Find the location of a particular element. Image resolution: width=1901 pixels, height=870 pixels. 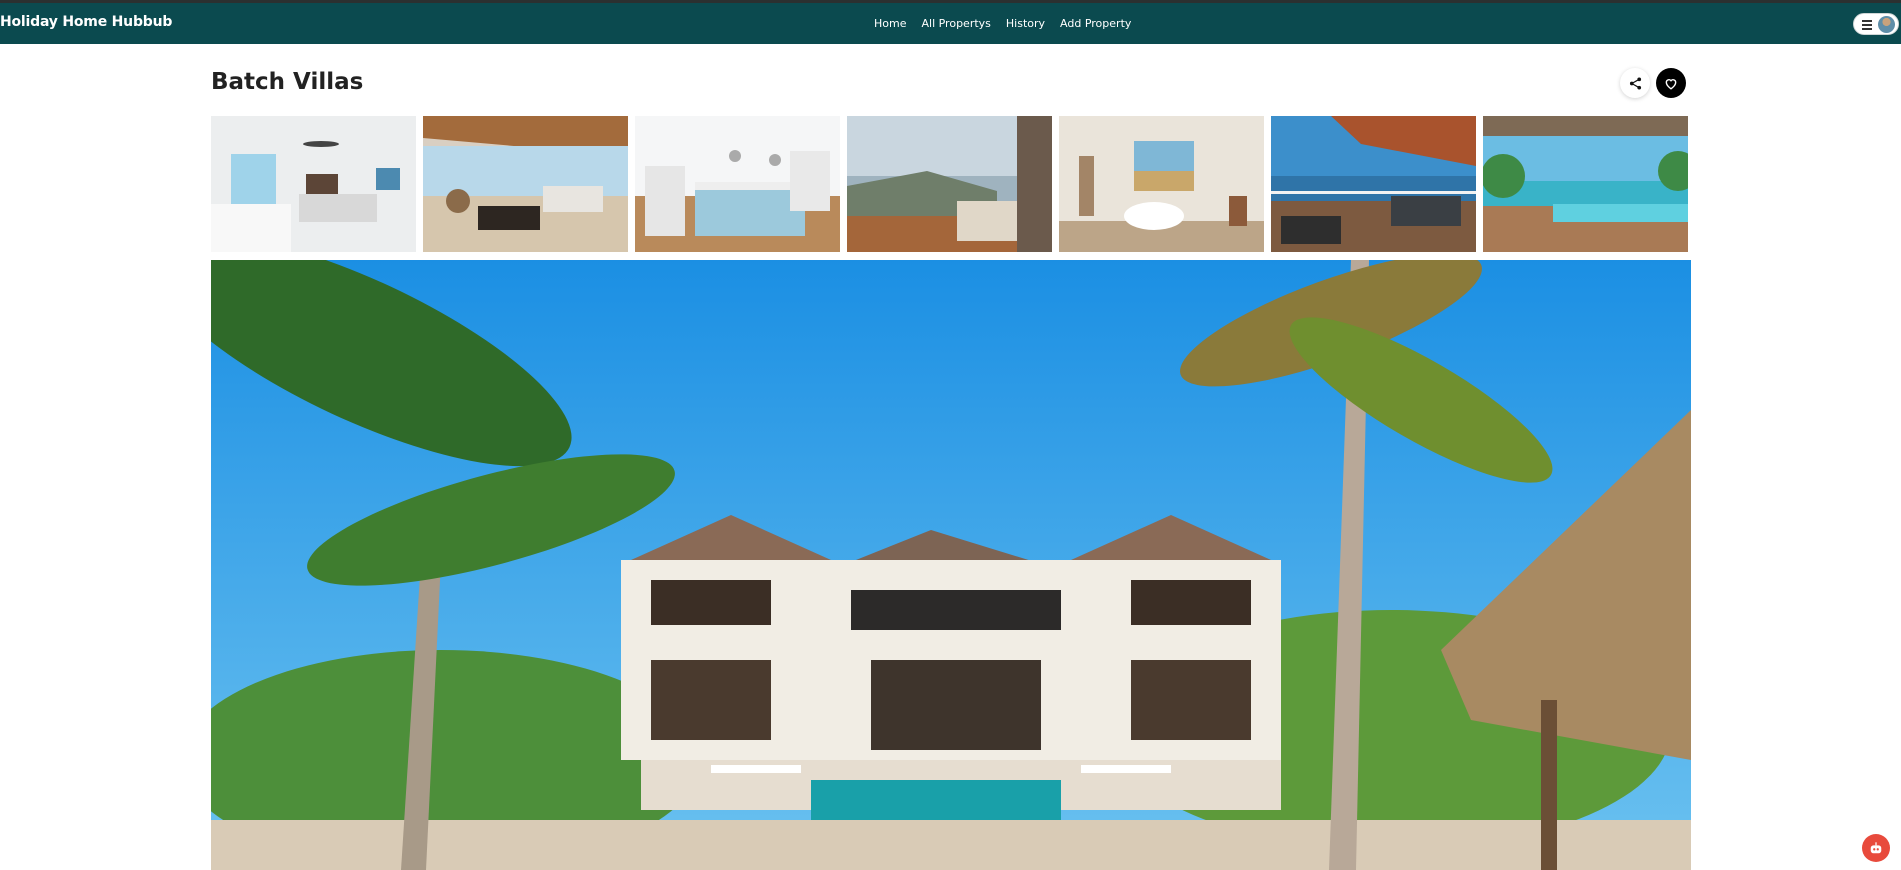

share-button is located at coordinates (1635, 83).